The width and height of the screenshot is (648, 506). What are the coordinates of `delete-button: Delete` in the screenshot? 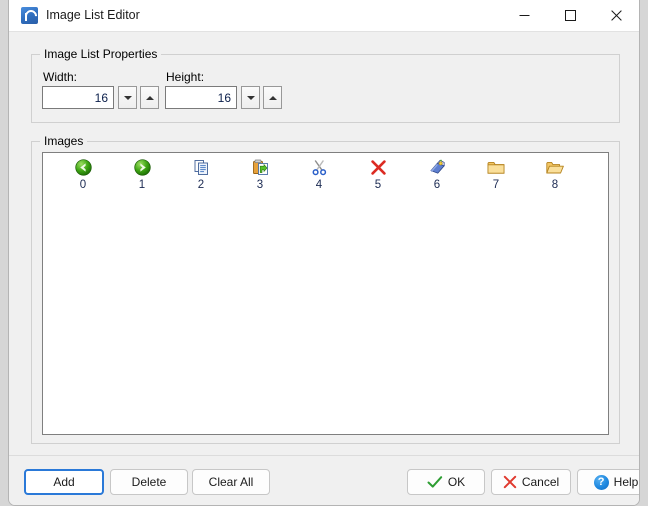 It's located at (149, 482).